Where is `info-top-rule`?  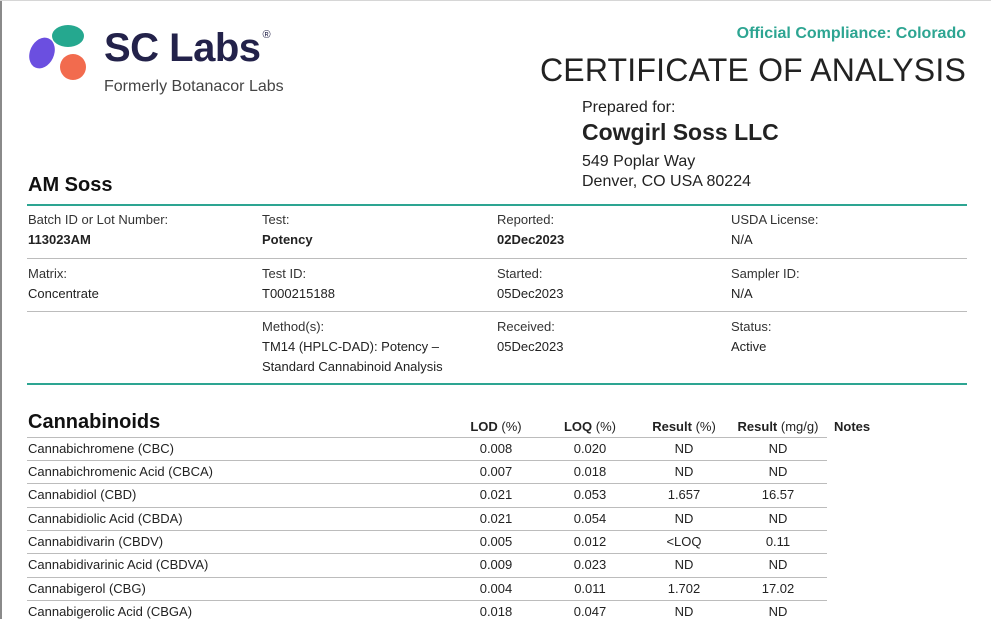 info-top-rule is located at coordinates (497, 205).